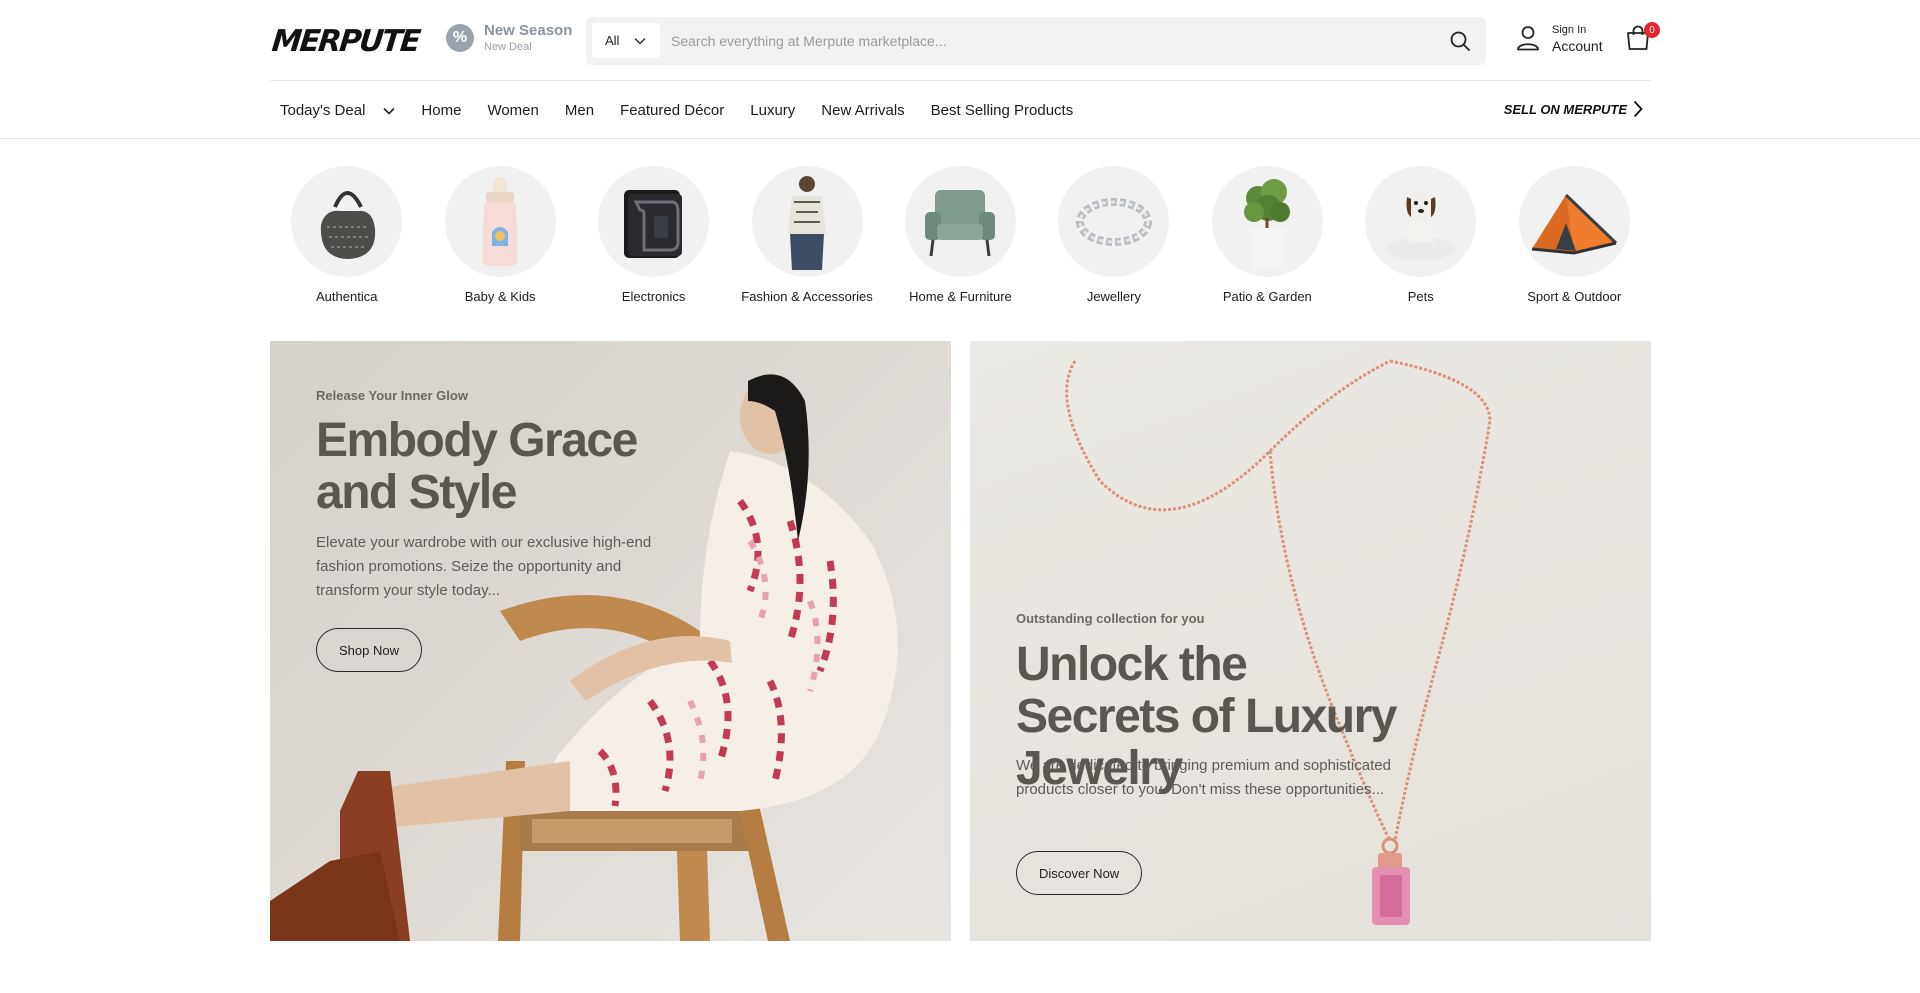 The width and height of the screenshot is (1920, 993). I want to click on sell-on-merpute-link: SELL ON MERPUTE, so click(1573, 109).